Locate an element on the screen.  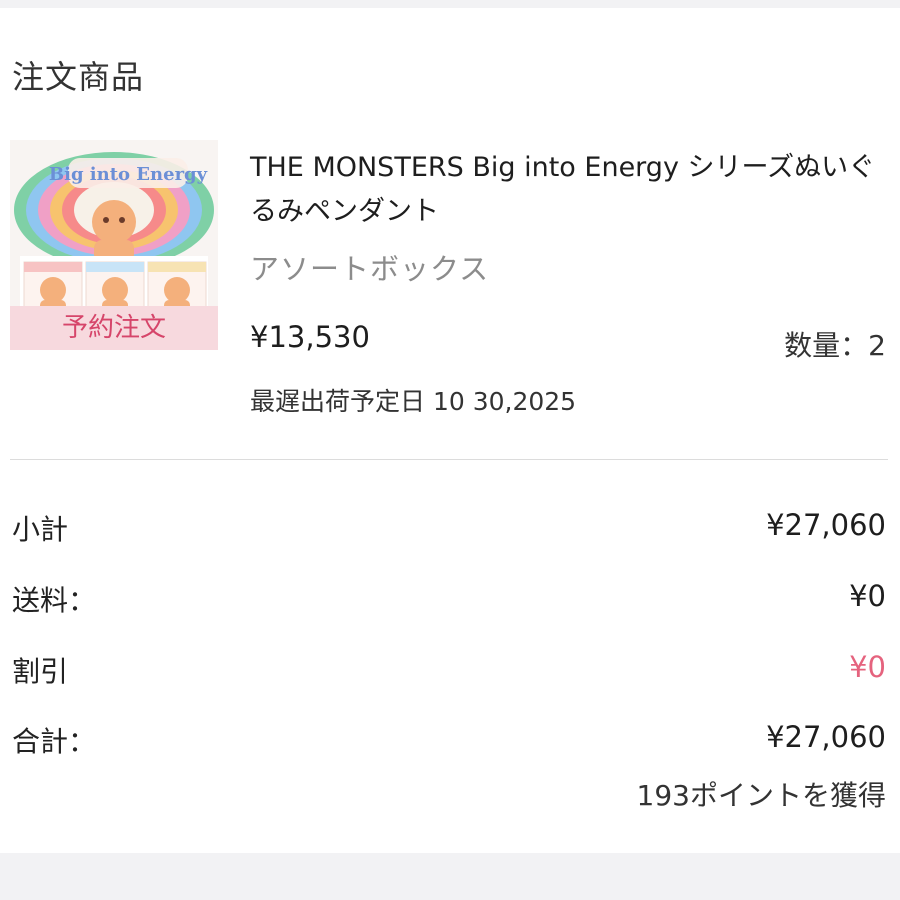
shipping-label: 送料： is located at coordinates (54, 600).